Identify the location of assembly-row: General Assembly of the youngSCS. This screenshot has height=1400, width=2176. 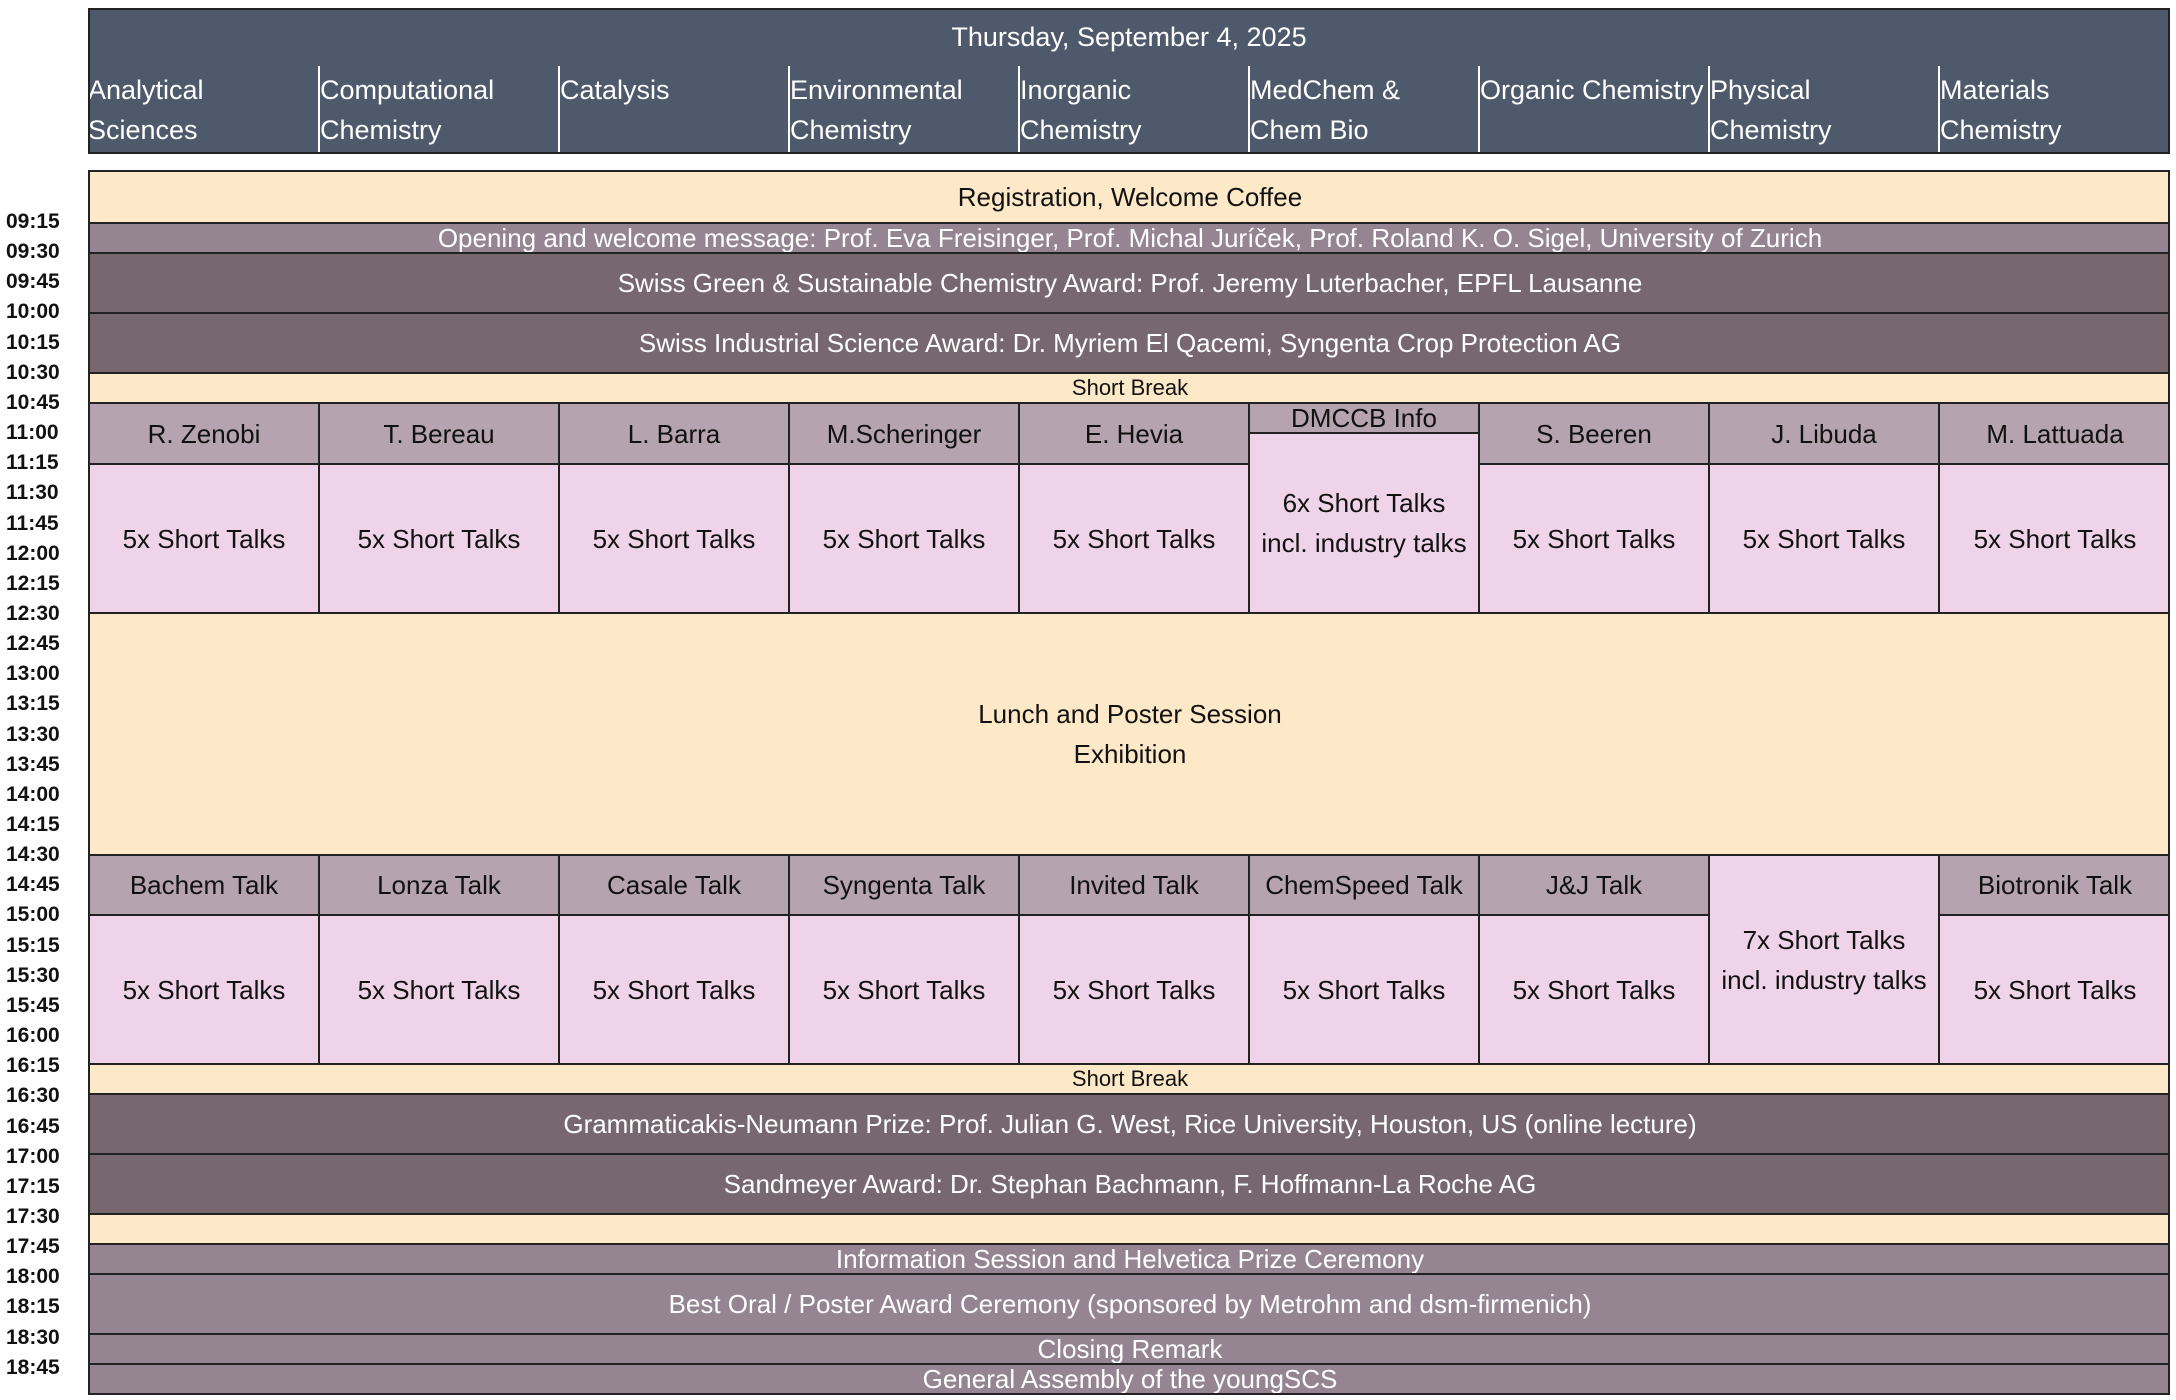
(1129, 1378).